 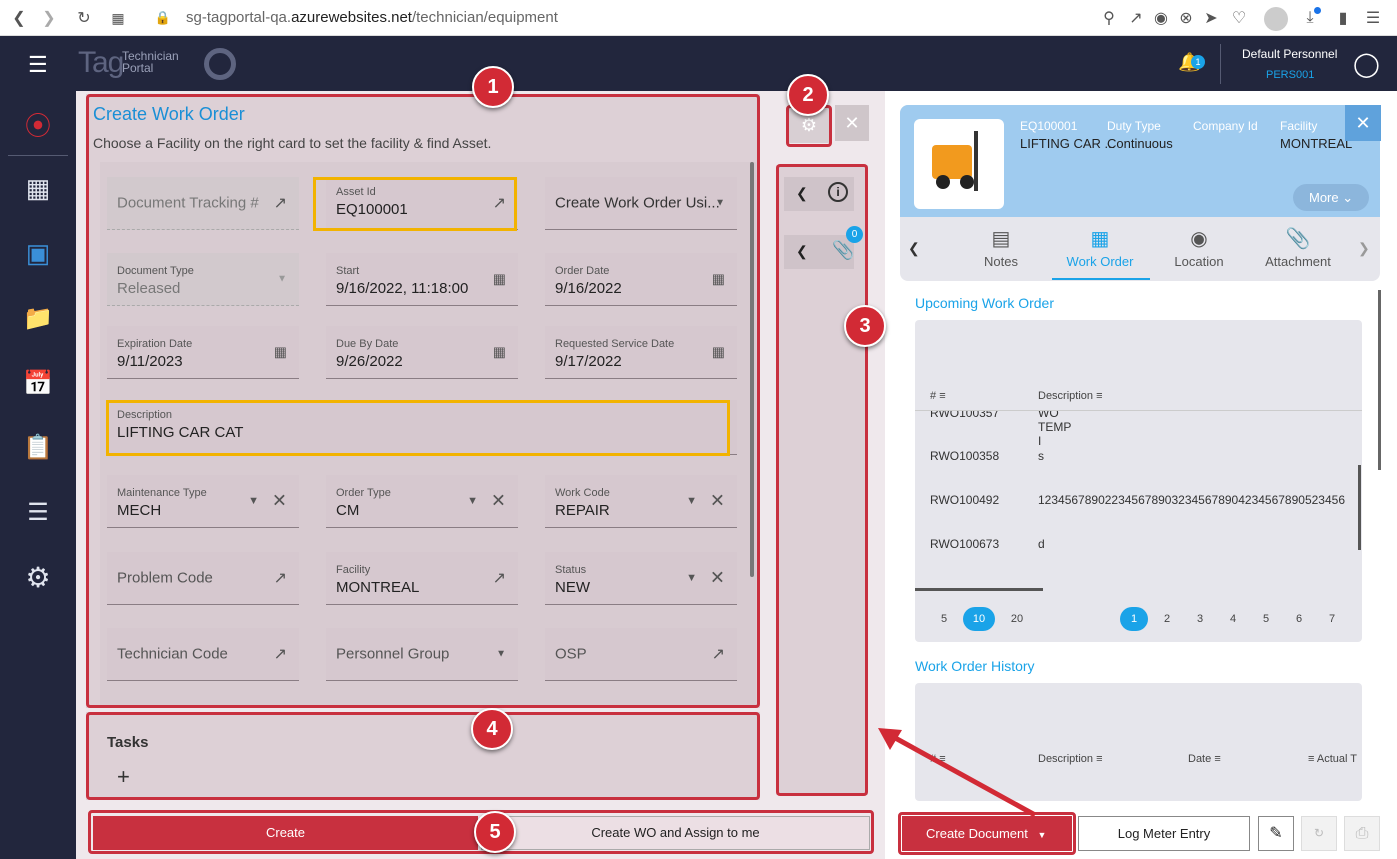 What do you see at coordinates (1164, 833) in the screenshot?
I see `log-meter-button: Log Meter Entry` at bounding box center [1164, 833].